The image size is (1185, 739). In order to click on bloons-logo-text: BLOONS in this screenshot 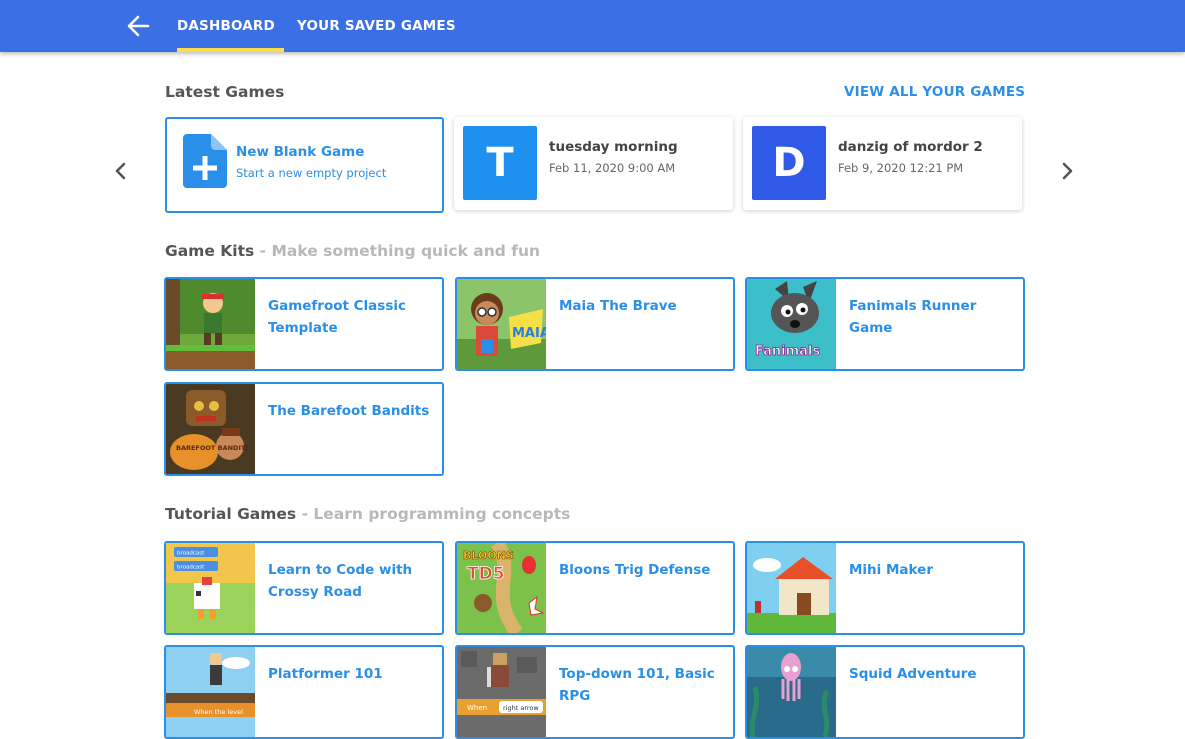, I will do `click(488, 555)`.